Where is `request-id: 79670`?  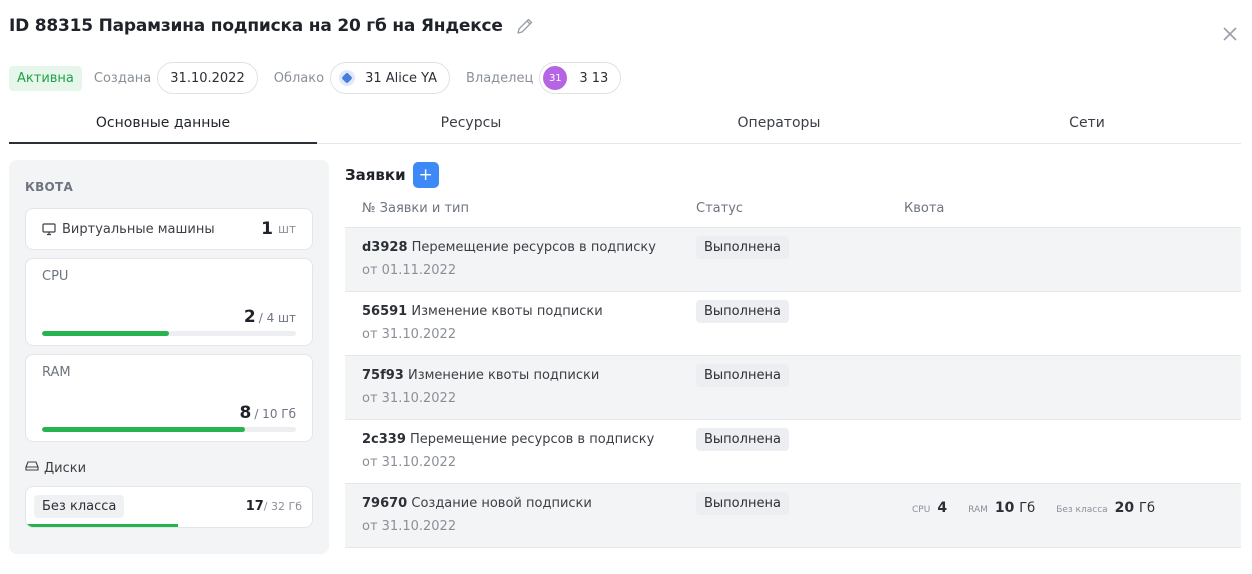
request-id: 79670 is located at coordinates (385, 503).